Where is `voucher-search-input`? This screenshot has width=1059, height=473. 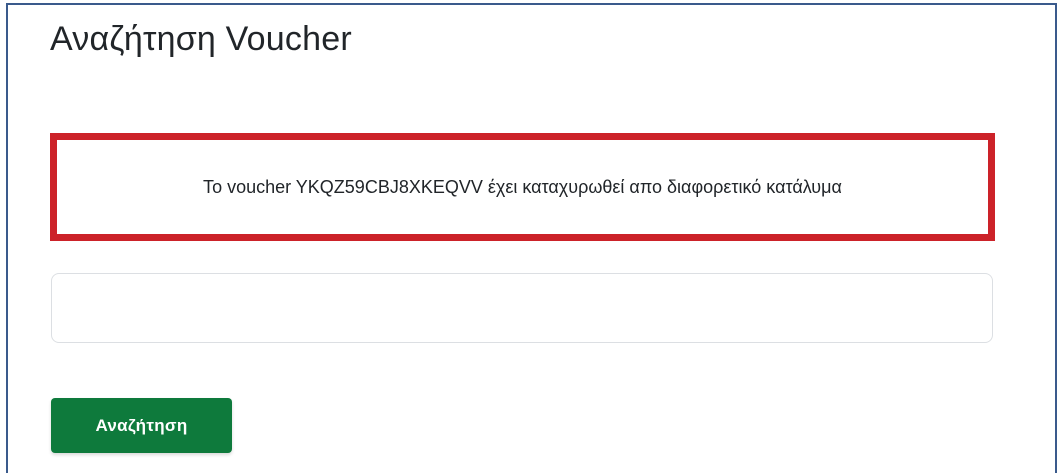
voucher-search-input is located at coordinates (522, 308).